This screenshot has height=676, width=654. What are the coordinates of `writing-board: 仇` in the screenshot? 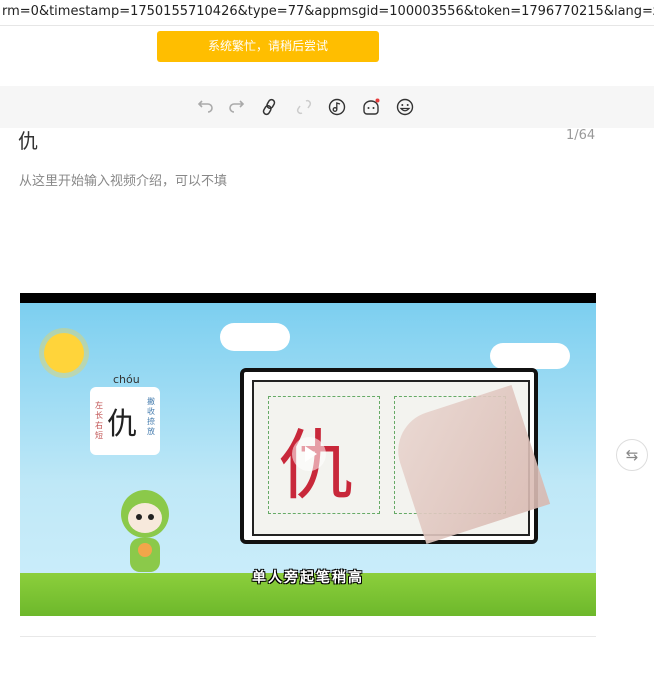 It's located at (395, 456).